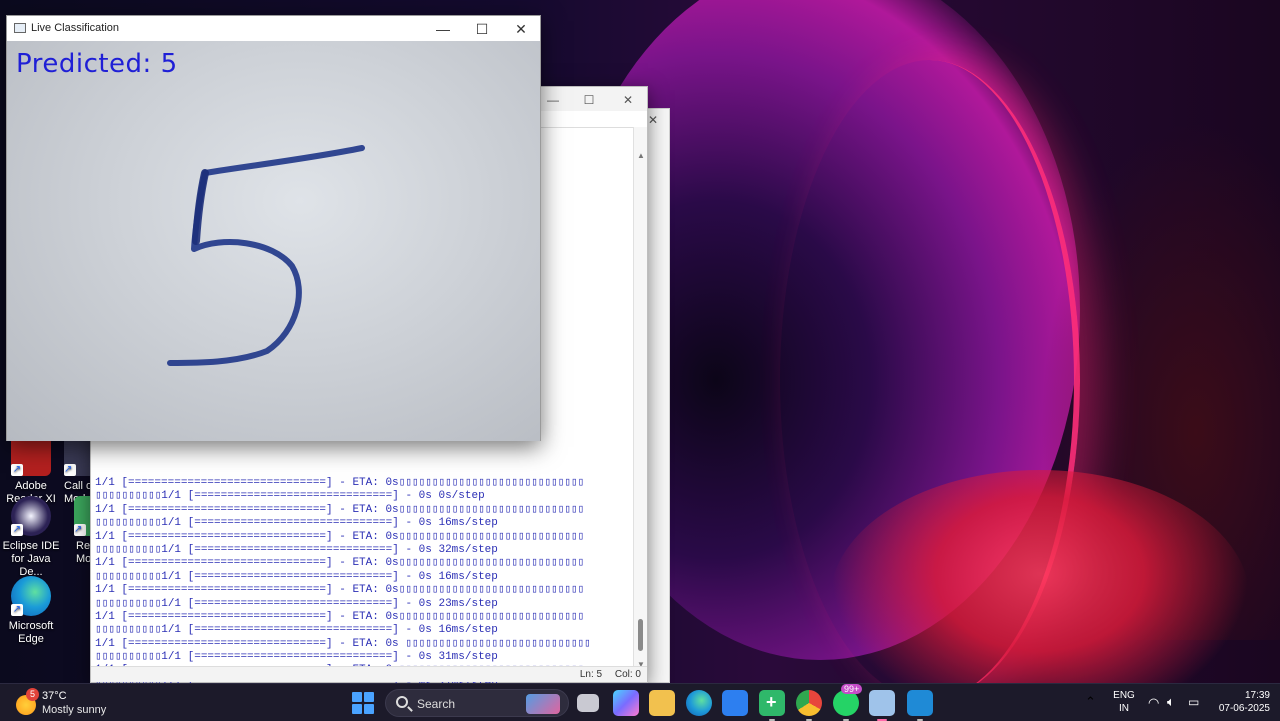 The width and height of the screenshot is (1280, 721). I want to click on microsoft-store-icon, so click(735, 703).